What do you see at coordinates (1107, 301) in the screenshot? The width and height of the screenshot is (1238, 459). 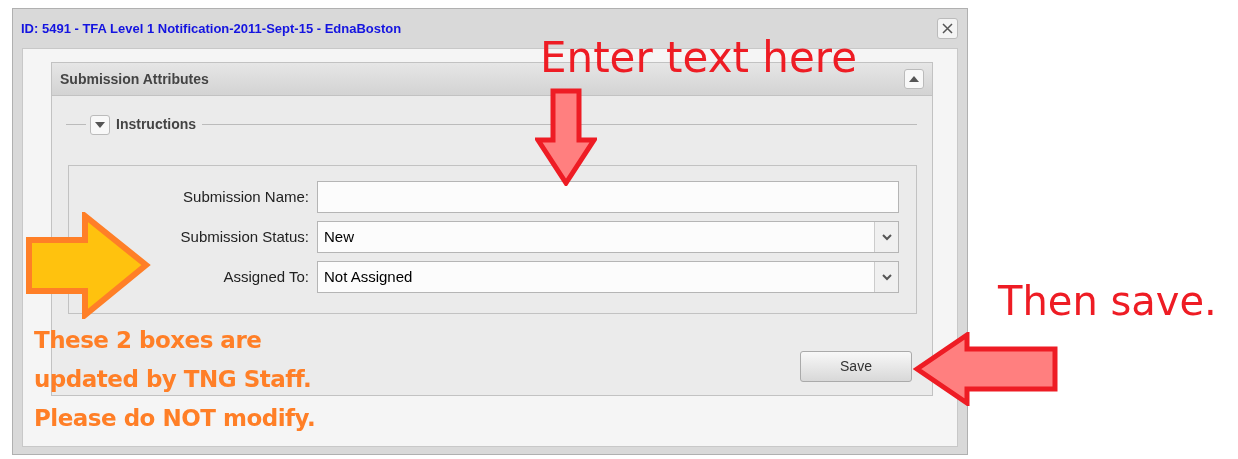 I see `annotation-text: Then save.` at bounding box center [1107, 301].